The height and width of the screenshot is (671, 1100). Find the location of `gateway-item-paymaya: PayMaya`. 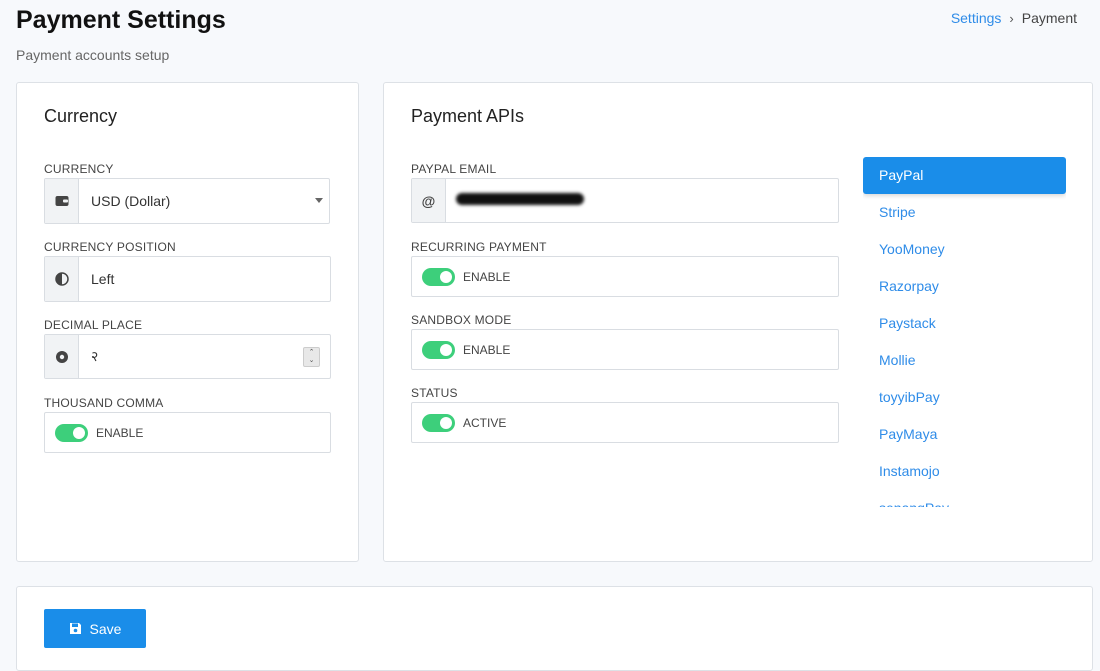

gateway-item-paymaya: PayMaya is located at coordinates (964, 434).